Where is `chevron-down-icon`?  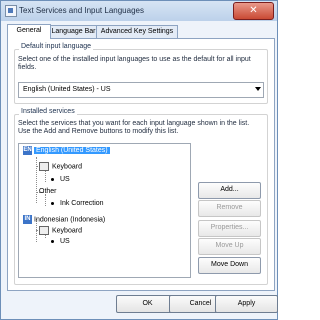
chevron-down-icon is located at coordinates (258, 89).